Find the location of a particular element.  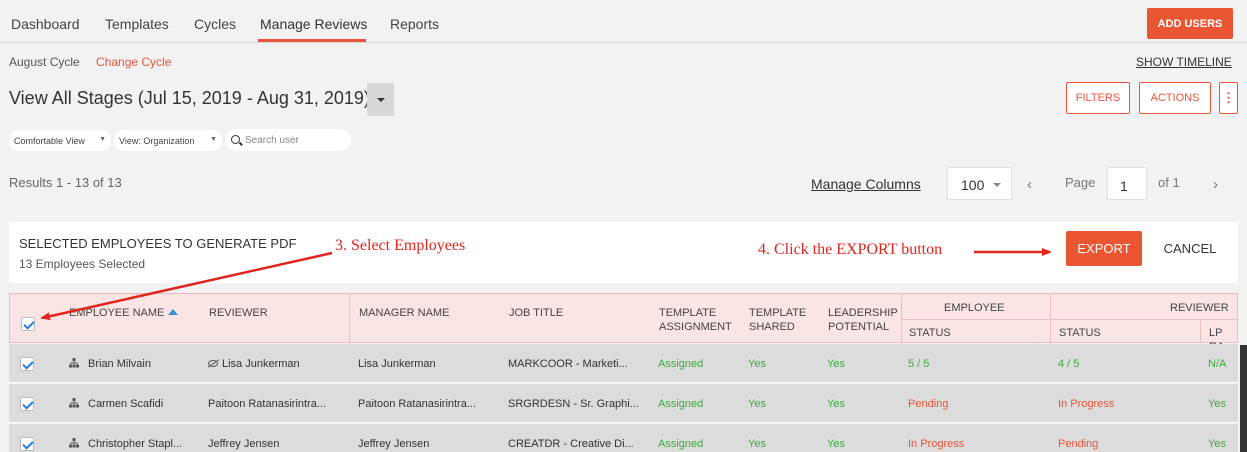

manage-columns-link: Manage Columns is located at coordinates (866, 184).